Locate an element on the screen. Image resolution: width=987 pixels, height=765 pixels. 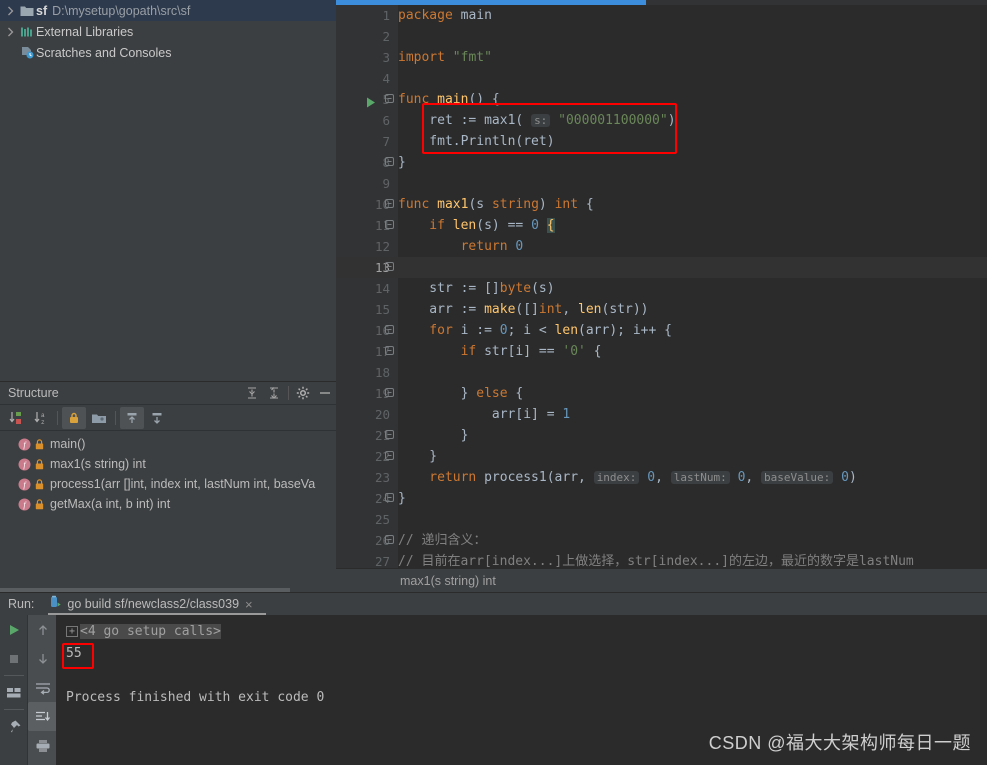
layout-icon is located at coordinates (13, 692).